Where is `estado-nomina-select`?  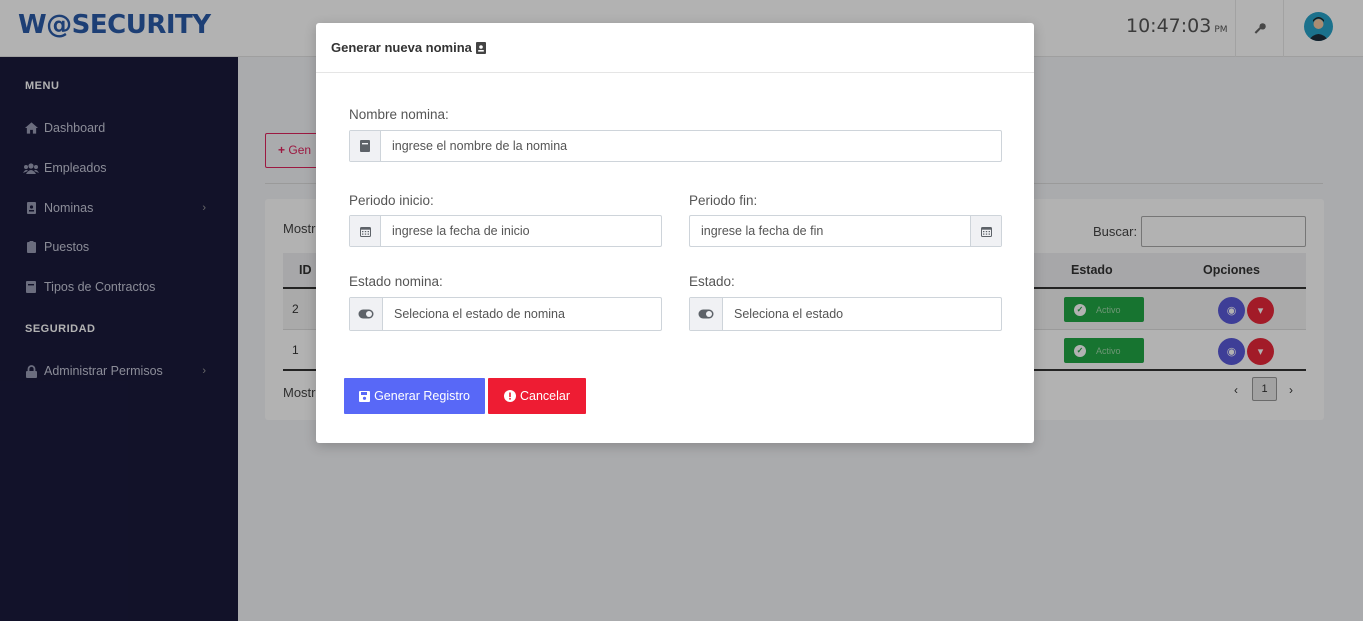
estado-nomina-select is located at coordinates (522, 314).